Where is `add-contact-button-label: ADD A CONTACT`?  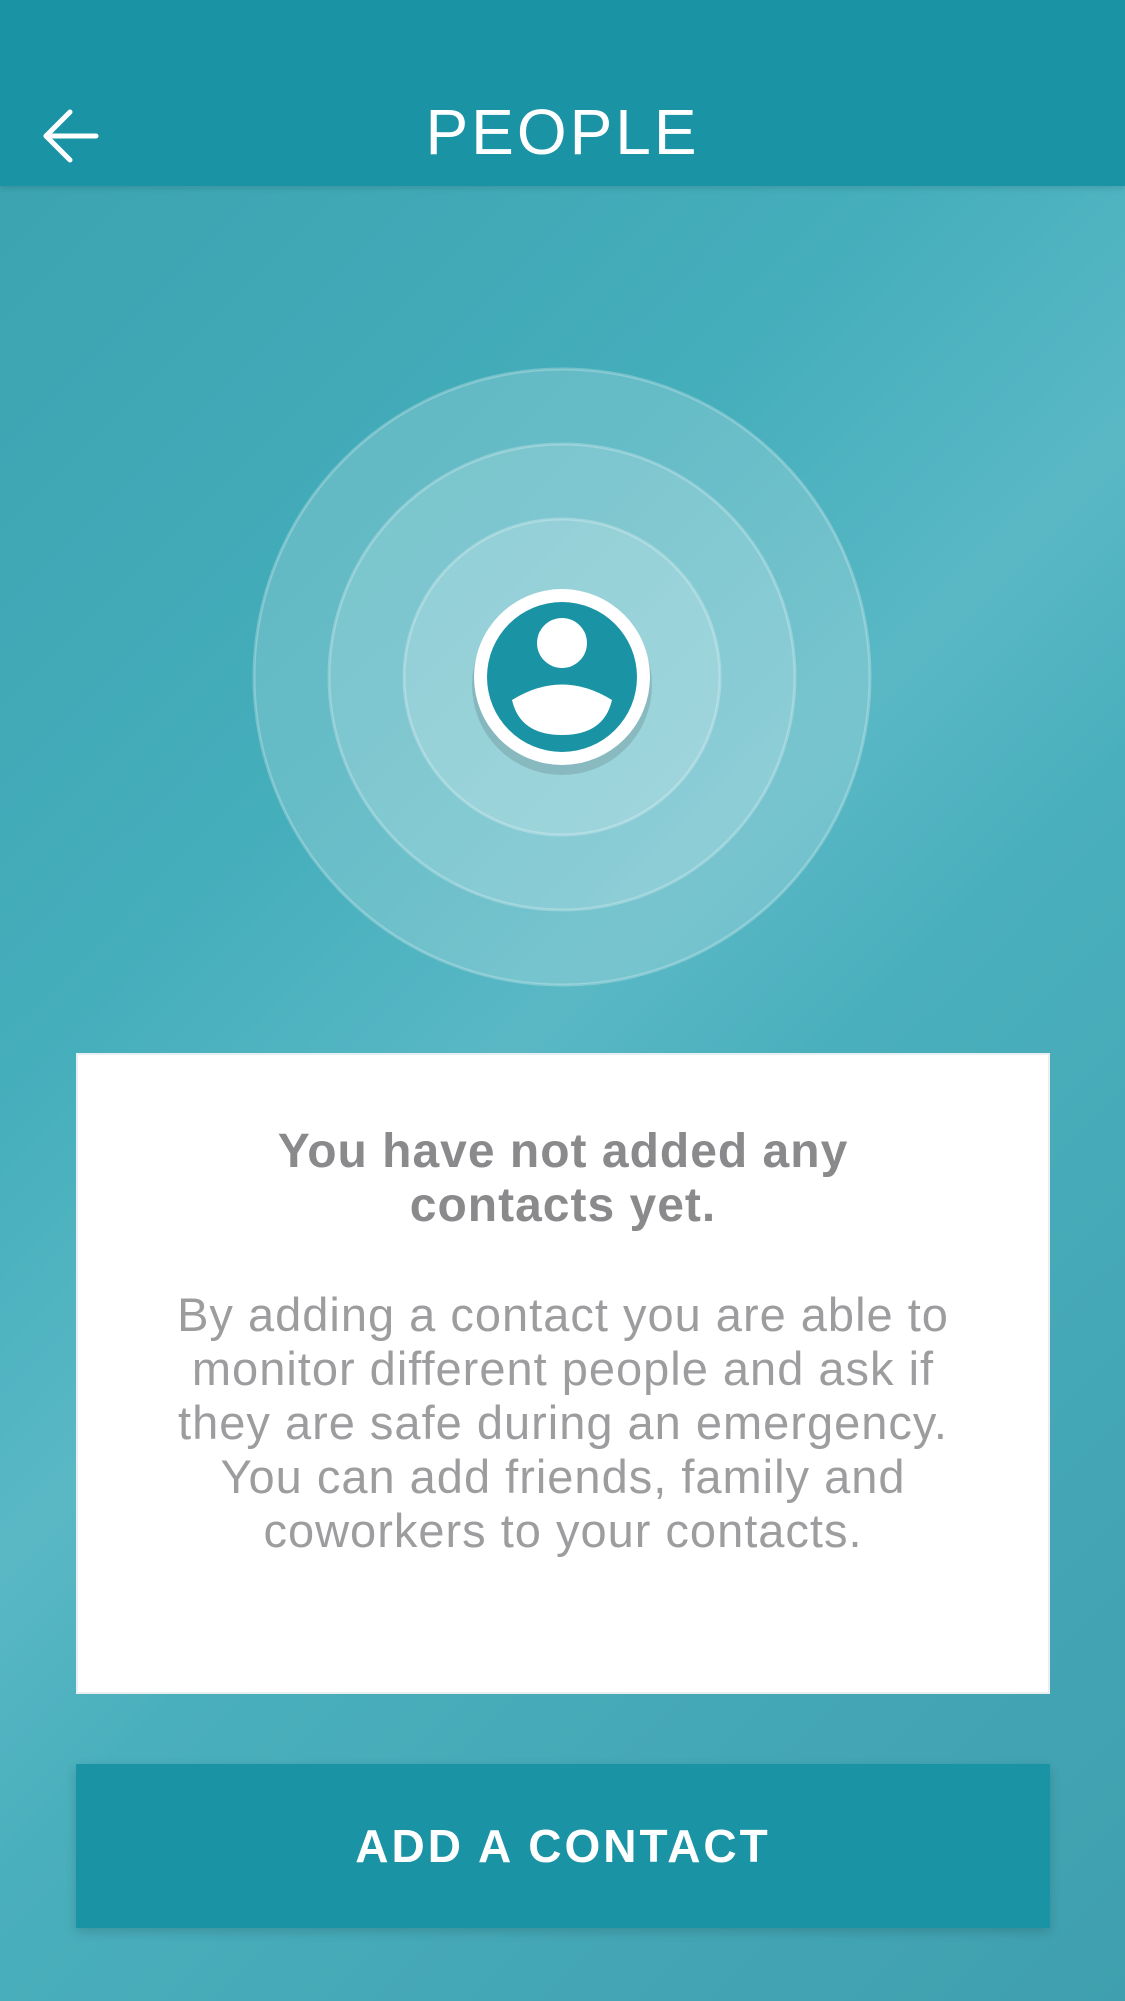 add-contact-button-label: ADD A CONTACT is located at coordinates (563, 1846).